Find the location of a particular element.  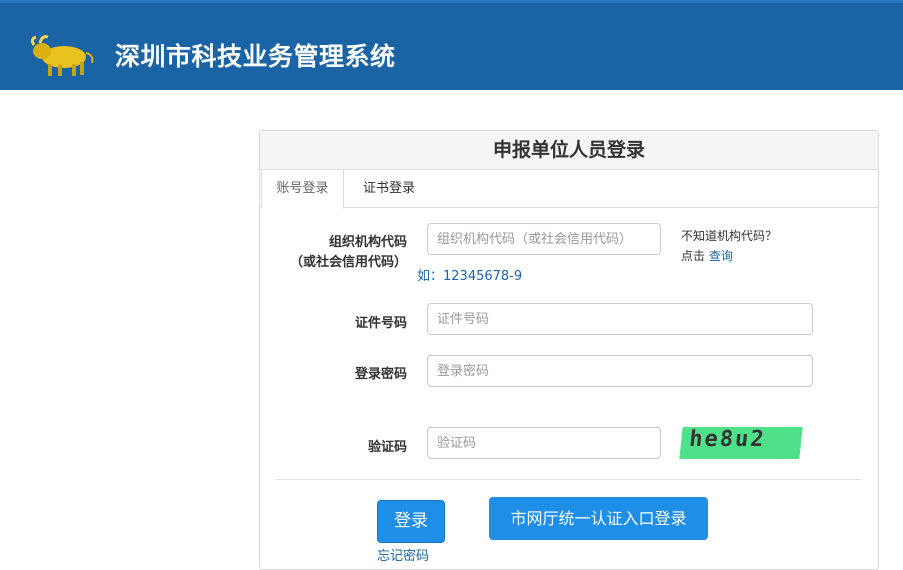

cert-no-label: 证件号码 is located at coordinates (380, 323).